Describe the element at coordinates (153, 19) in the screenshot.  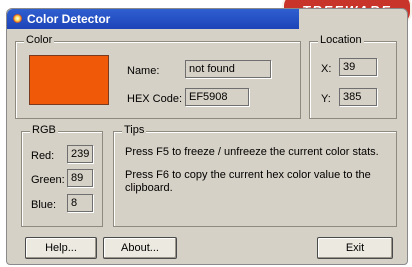
I see `title-bar: Color Detector` at that location.